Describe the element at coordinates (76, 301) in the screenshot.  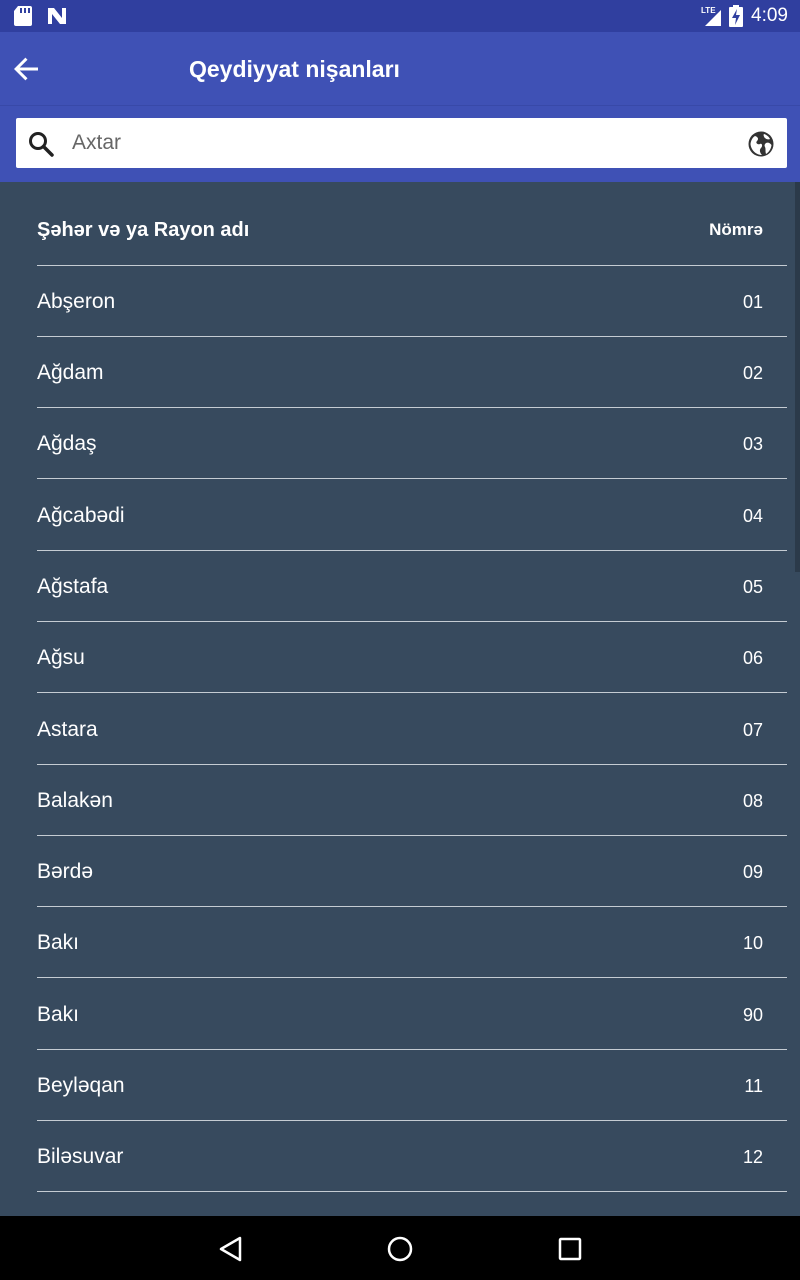
I see `row-name: Abşeron` at that location.